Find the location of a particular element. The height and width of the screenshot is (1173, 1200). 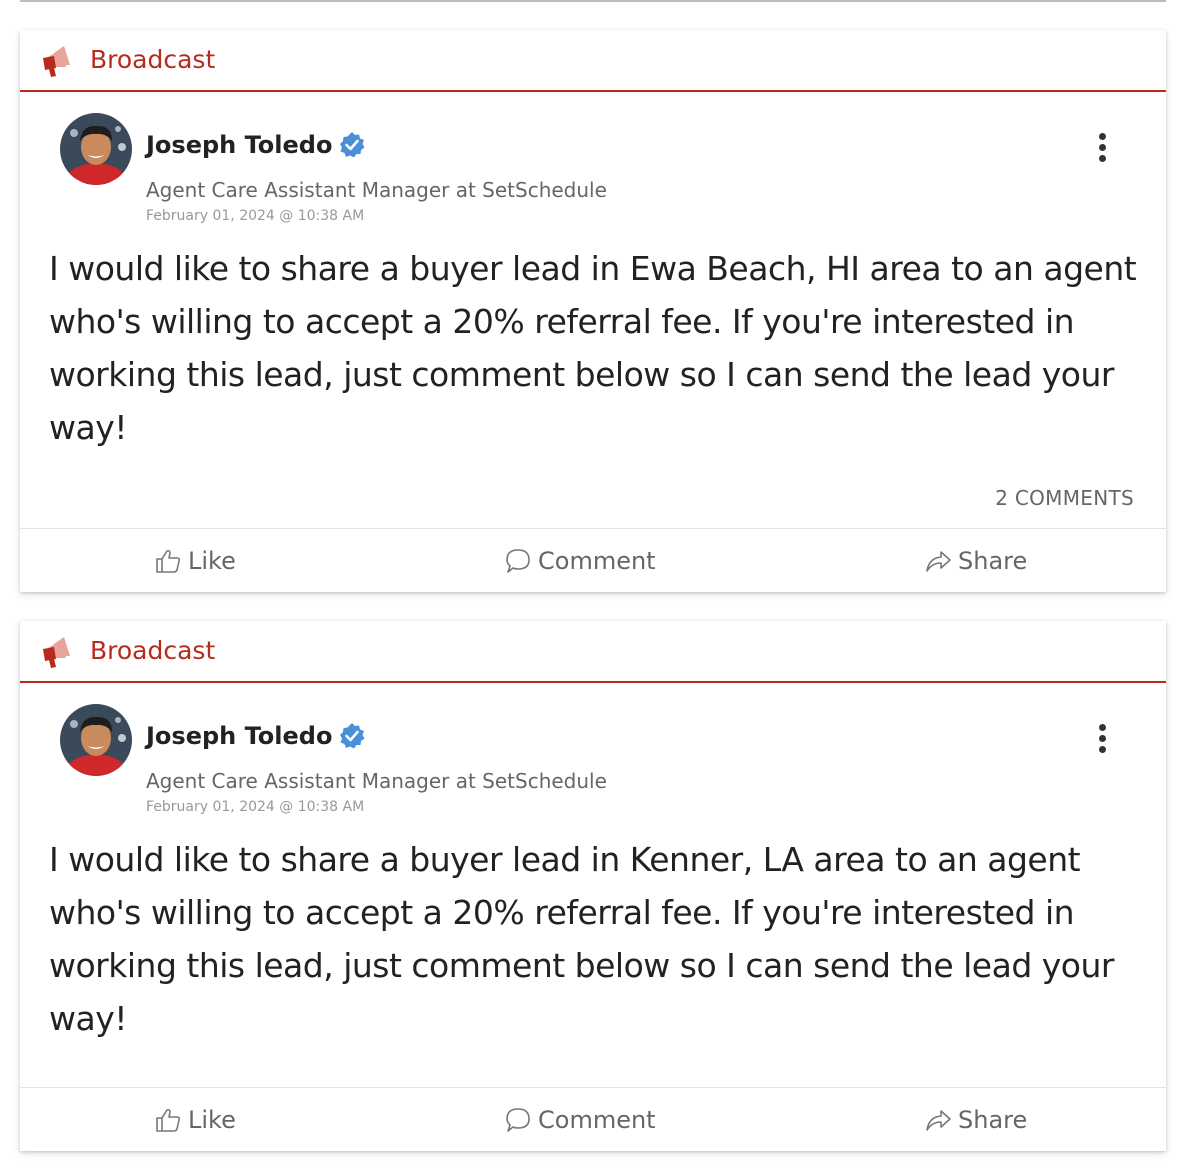

top-divider is located at coordinates (593, 1).